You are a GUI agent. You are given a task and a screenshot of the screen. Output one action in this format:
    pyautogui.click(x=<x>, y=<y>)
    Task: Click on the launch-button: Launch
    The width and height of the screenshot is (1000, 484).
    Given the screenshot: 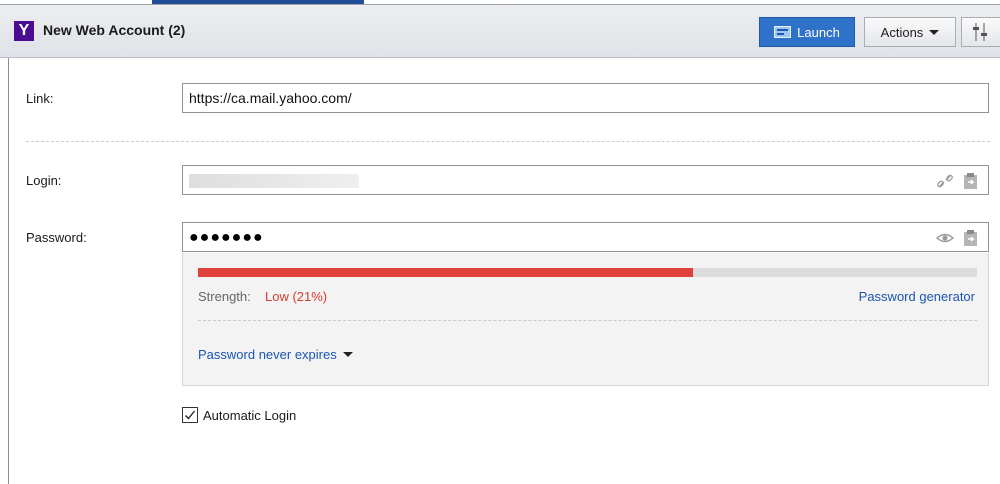 What is the action you would take?
    pyautogui.click(x=807, y=32)
    